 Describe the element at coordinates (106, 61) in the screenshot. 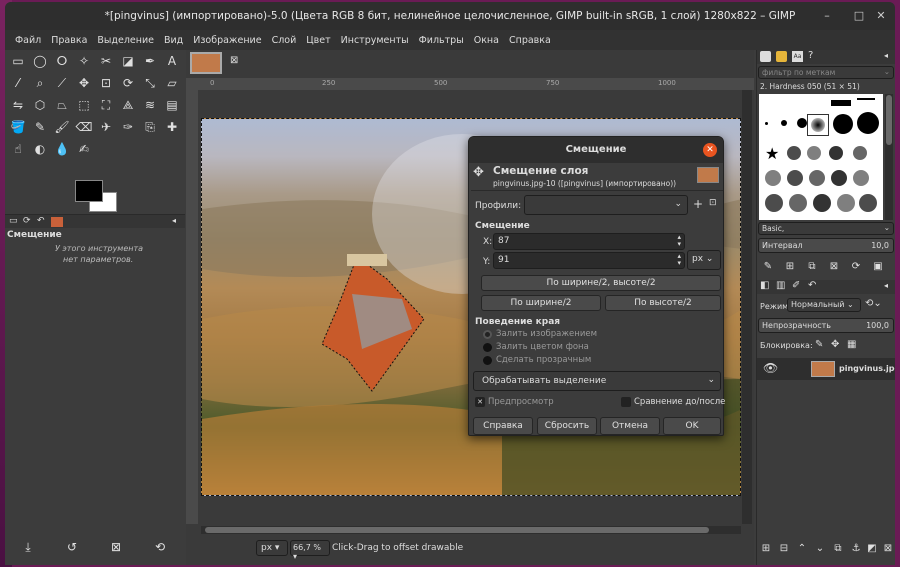

I see `scissors-select-icon: ✂` at that location.